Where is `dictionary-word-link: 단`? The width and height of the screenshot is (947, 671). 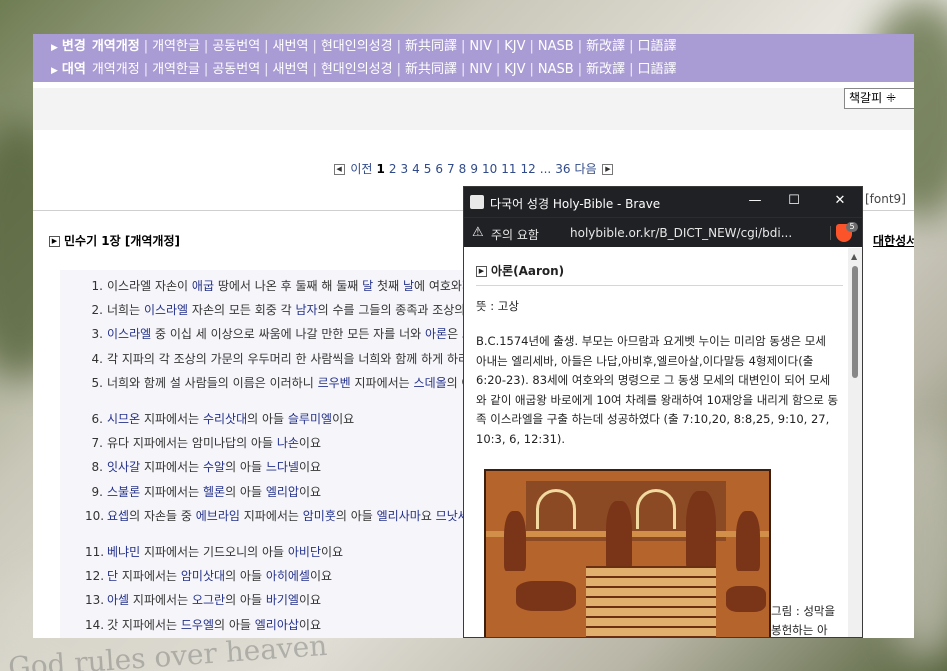
dictionary-word-link: 단 is located at coordinates (112, 576).